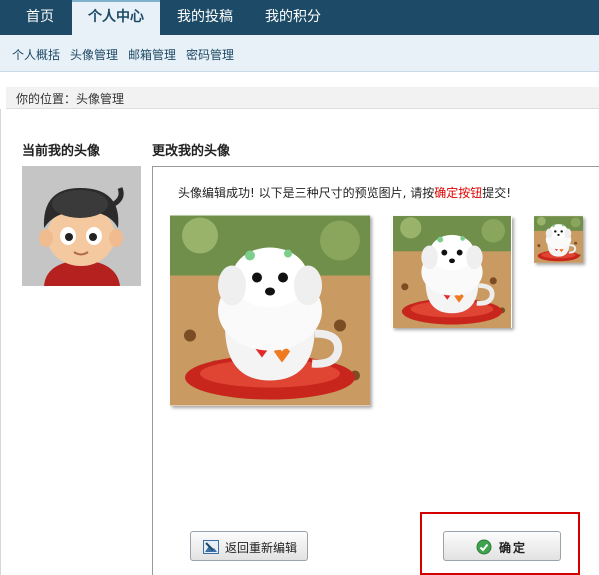 The height and width of the screenshot is (575, 599). What do you see at coordinates (211, 547) in the screenshot?
I see `edit-image-icon` at bounding box center [211, 547].